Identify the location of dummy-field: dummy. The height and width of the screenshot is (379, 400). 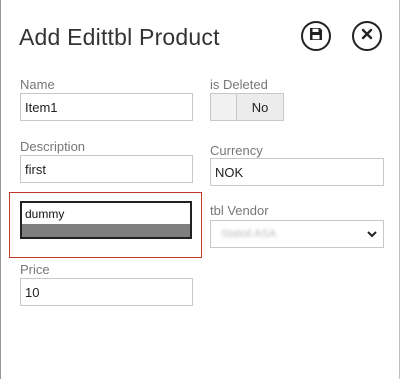
(106, 220).